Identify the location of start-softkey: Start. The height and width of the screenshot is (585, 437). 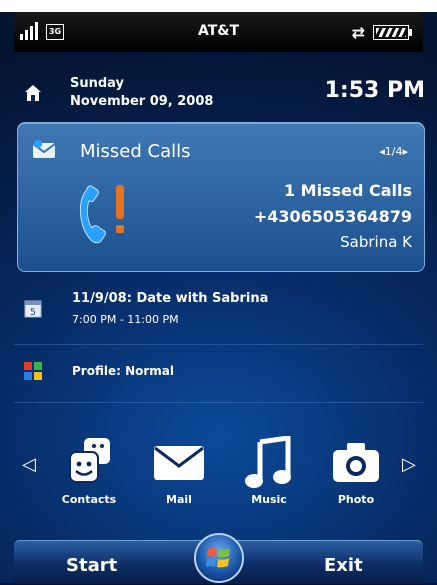
(91, 565).